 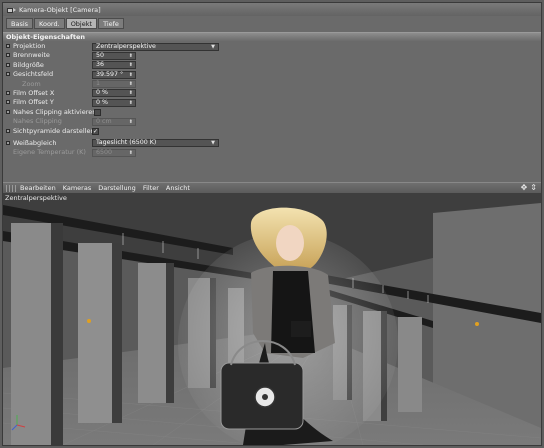 What do you see at coordinates (117, 188) in the screenshot?
I see `menu-darstellung: Darstellung` at bounding box center [117, 188].